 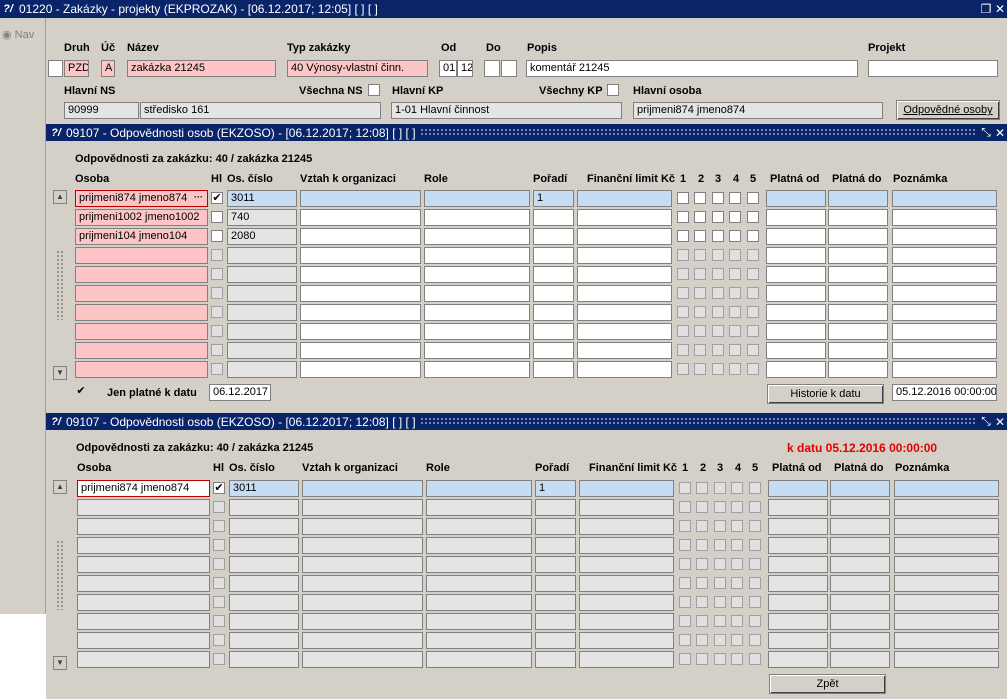 I want to click on hl-checkbox: ✔, so click(x=217, y=198).